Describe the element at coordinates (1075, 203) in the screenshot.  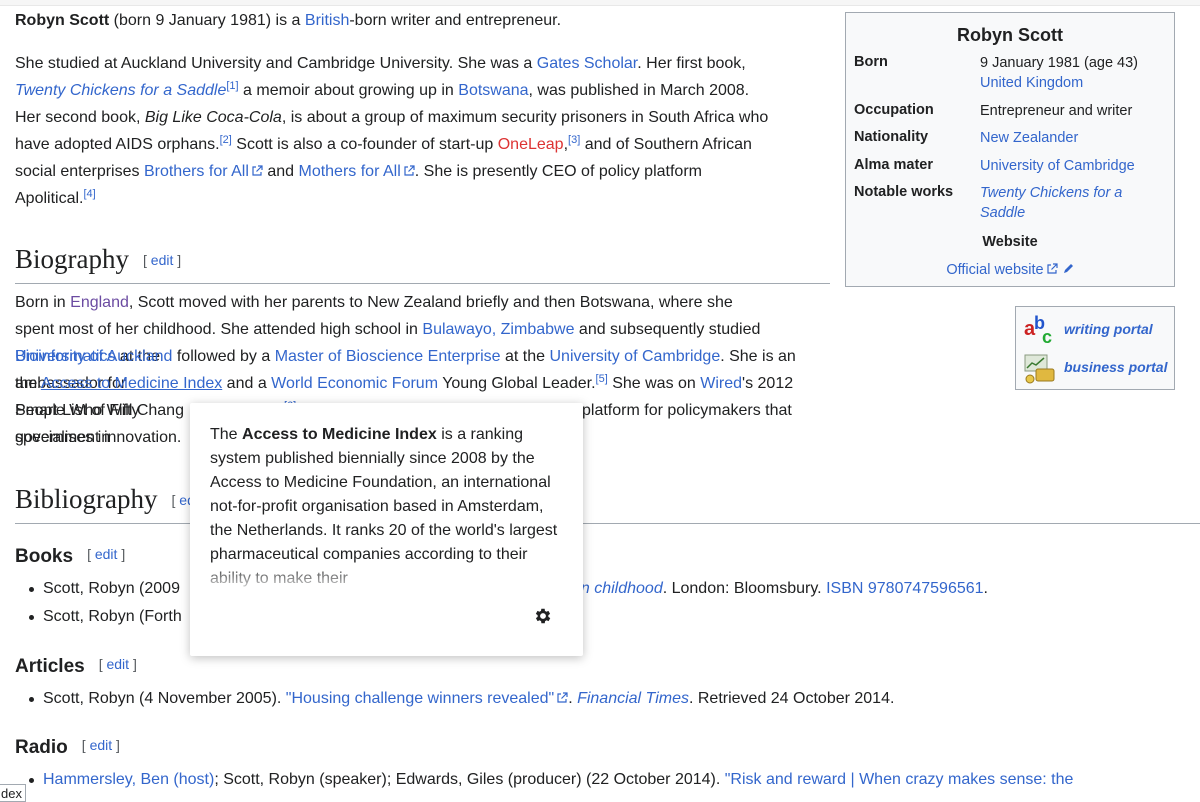
I see `link-notable-work: Twenty Chickens for a Saddle` at that location.